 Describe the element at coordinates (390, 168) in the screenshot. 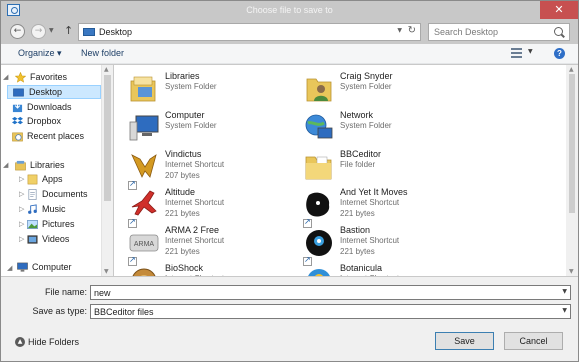

I see `file-item-bbceditor: BBCeditor File folder` at that location.